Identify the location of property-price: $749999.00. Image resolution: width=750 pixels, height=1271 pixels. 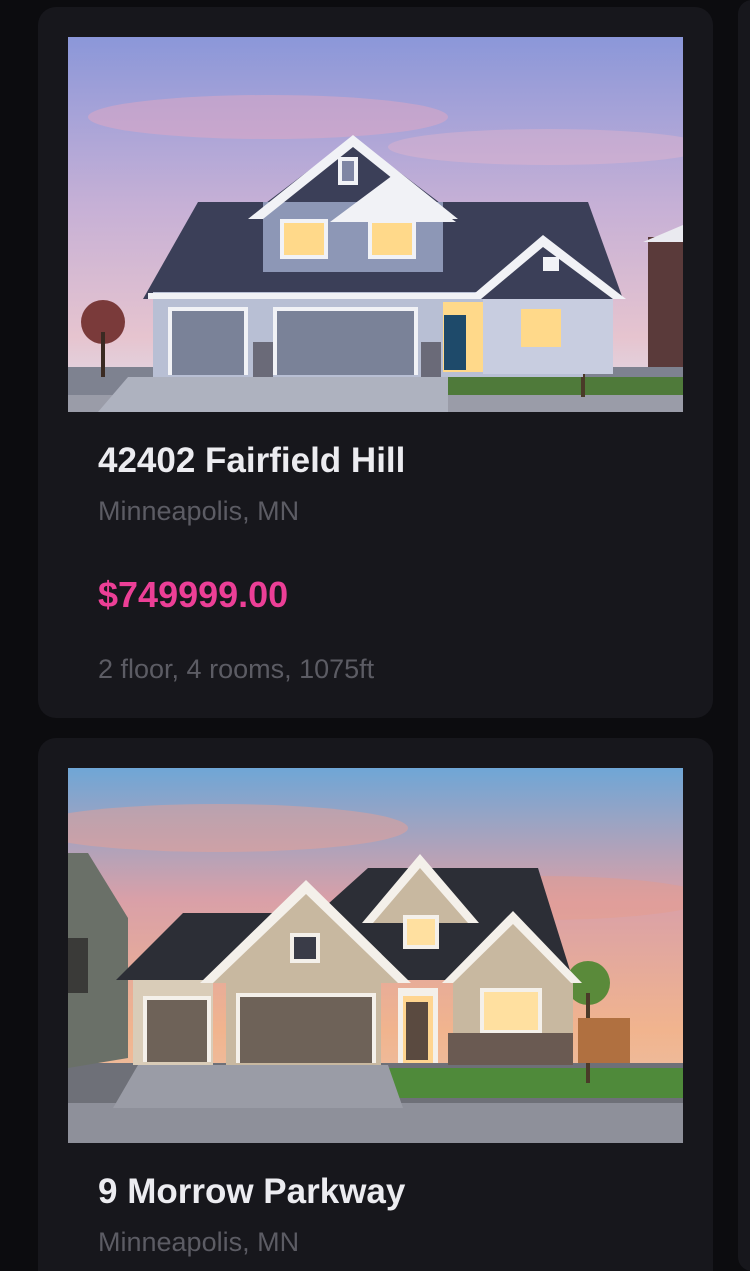
(193, 594).